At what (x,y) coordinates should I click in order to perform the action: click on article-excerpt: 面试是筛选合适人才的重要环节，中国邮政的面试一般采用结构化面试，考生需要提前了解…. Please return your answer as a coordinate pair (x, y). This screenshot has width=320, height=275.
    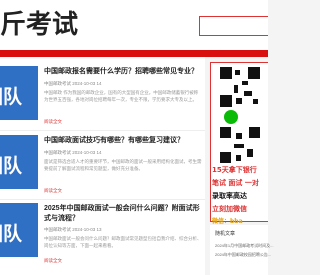
    Looking at the image, I should click on (123, 165).